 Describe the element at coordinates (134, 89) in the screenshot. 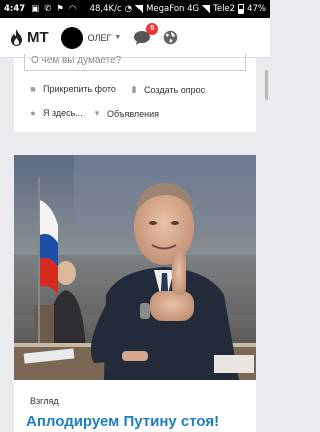

I see `bar-chart-icon: ▮` at that location.